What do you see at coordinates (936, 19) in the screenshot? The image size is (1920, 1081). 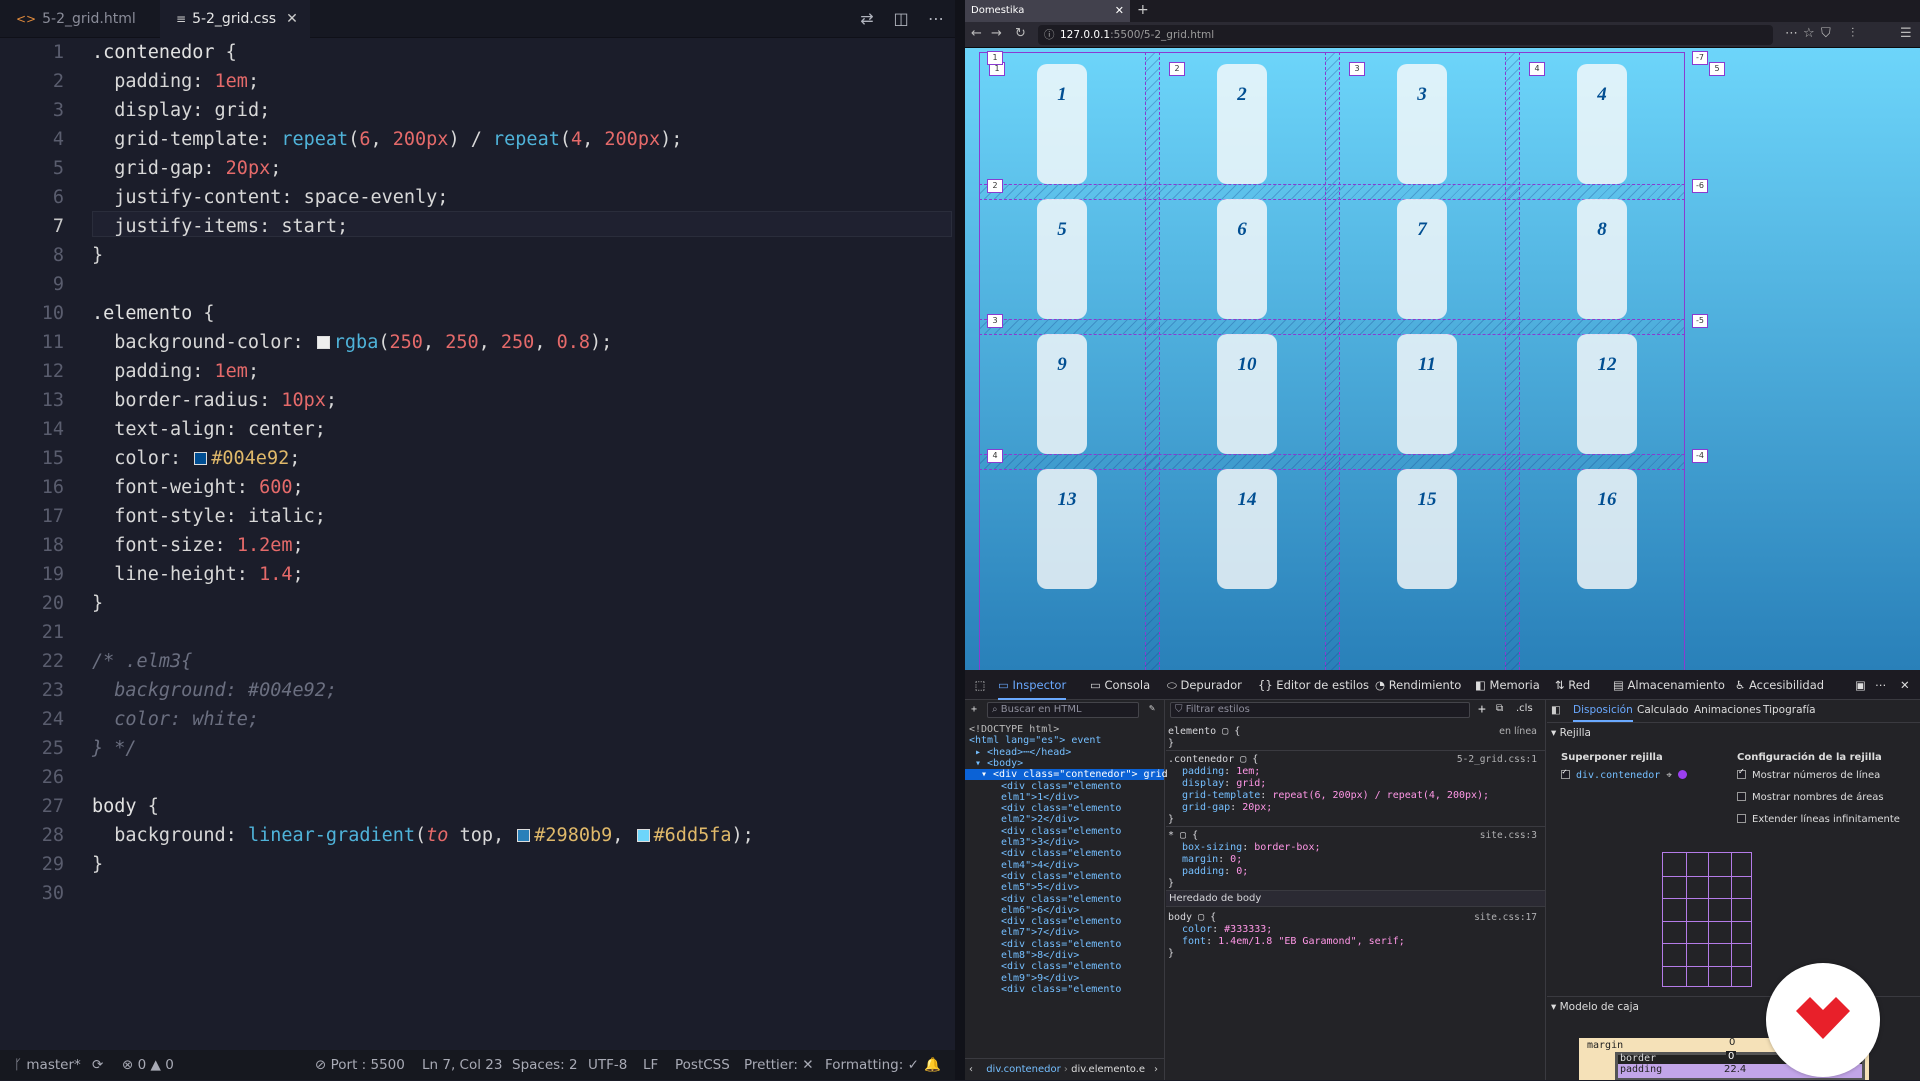 I see `more-actions-icon: ⋯` at bounding box center [936, 19].